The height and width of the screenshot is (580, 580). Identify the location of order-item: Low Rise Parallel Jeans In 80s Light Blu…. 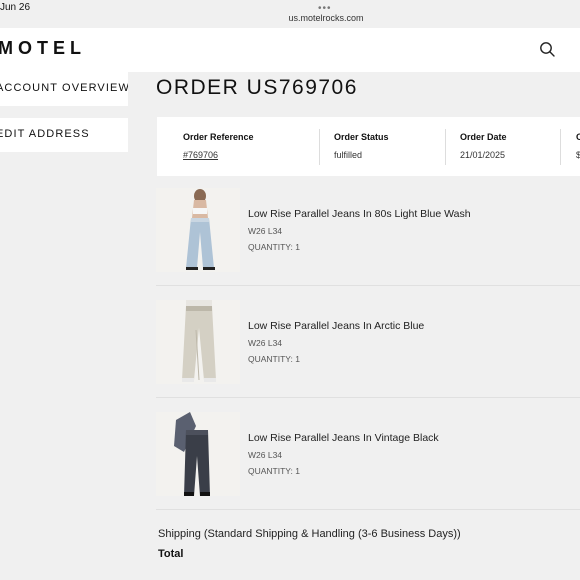
(368, 230).